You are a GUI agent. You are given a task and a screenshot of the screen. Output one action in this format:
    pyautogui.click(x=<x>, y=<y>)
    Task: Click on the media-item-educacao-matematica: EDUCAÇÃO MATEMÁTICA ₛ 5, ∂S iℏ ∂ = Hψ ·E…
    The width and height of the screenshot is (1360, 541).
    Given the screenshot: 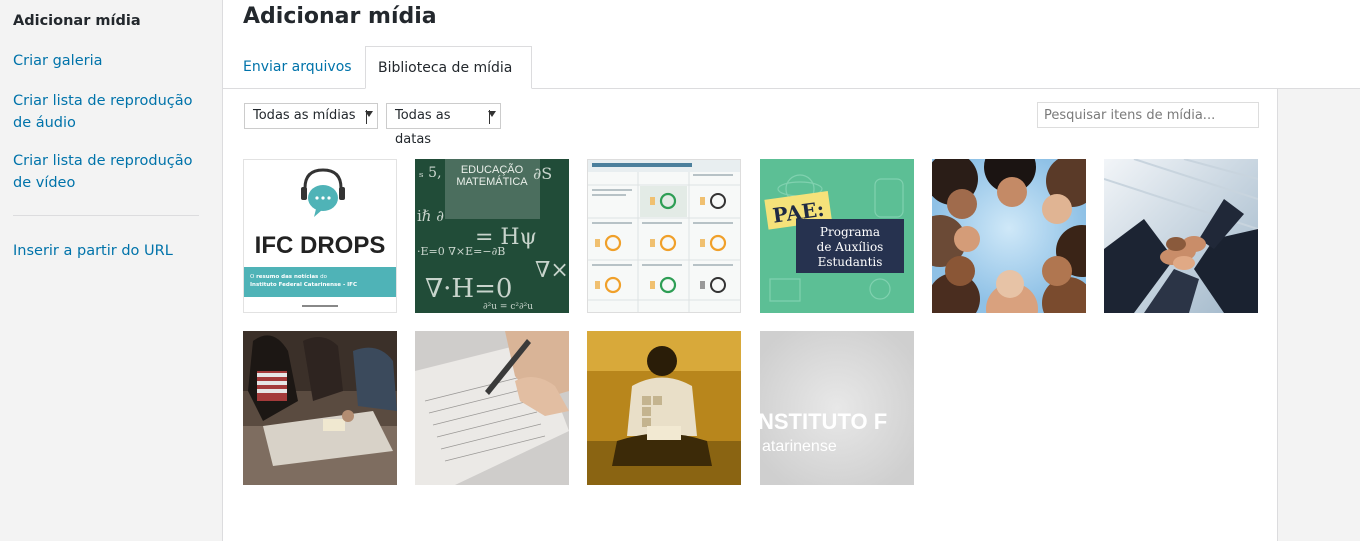 What is the action you would take?
    pyautogui.click(x=492, y=236)
    